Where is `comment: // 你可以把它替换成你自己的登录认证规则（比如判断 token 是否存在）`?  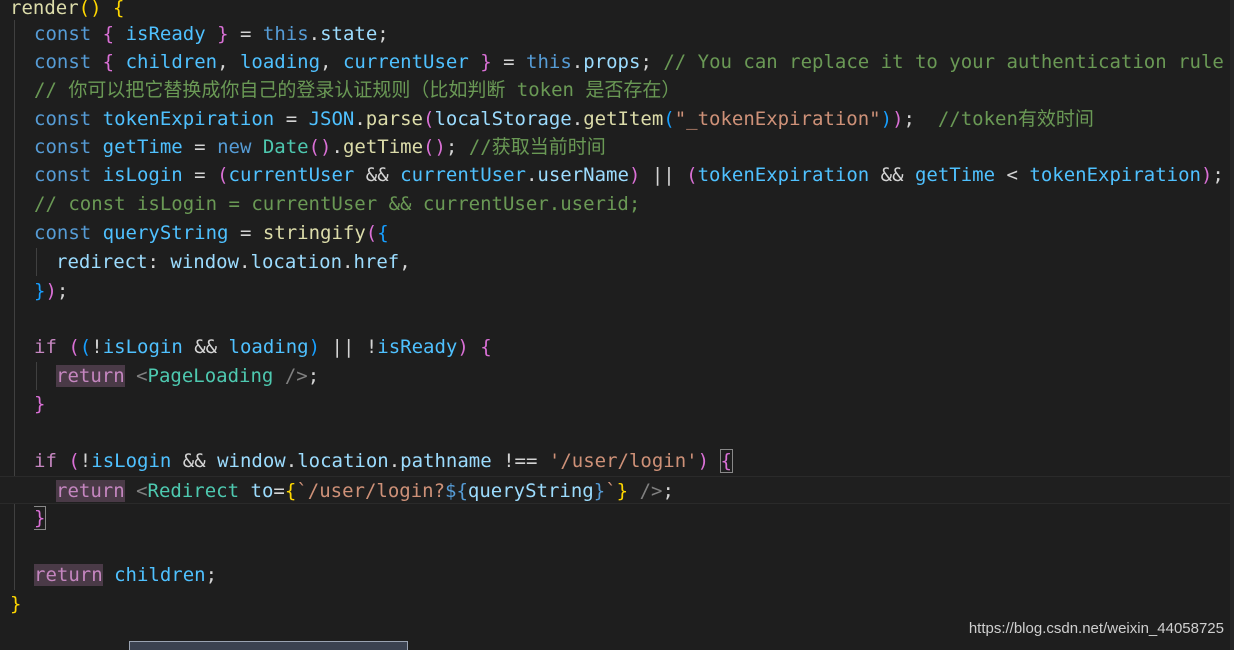 comment: // 你可以把它替换成你自己的登录认证规则（比如判断 token 是否存在） is located at coordinates (357, 90).